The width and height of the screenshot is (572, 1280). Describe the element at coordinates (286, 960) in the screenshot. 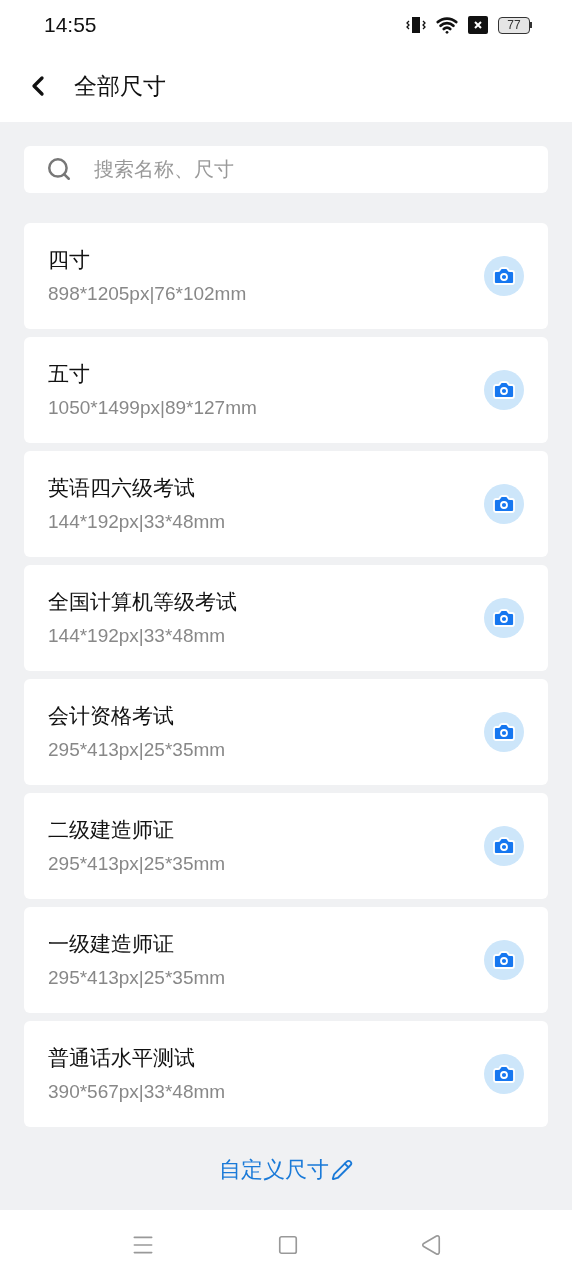

I see `size-card: 一级建造师证 295*413px|25*35mm` at that location.